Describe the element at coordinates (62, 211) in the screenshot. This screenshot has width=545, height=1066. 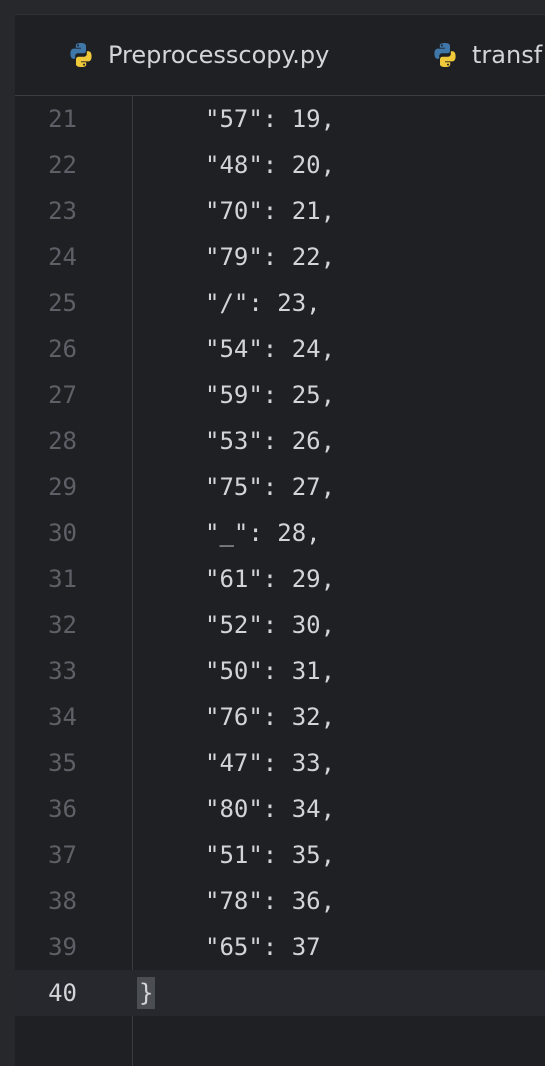
I see `line-number: 23` at that location.